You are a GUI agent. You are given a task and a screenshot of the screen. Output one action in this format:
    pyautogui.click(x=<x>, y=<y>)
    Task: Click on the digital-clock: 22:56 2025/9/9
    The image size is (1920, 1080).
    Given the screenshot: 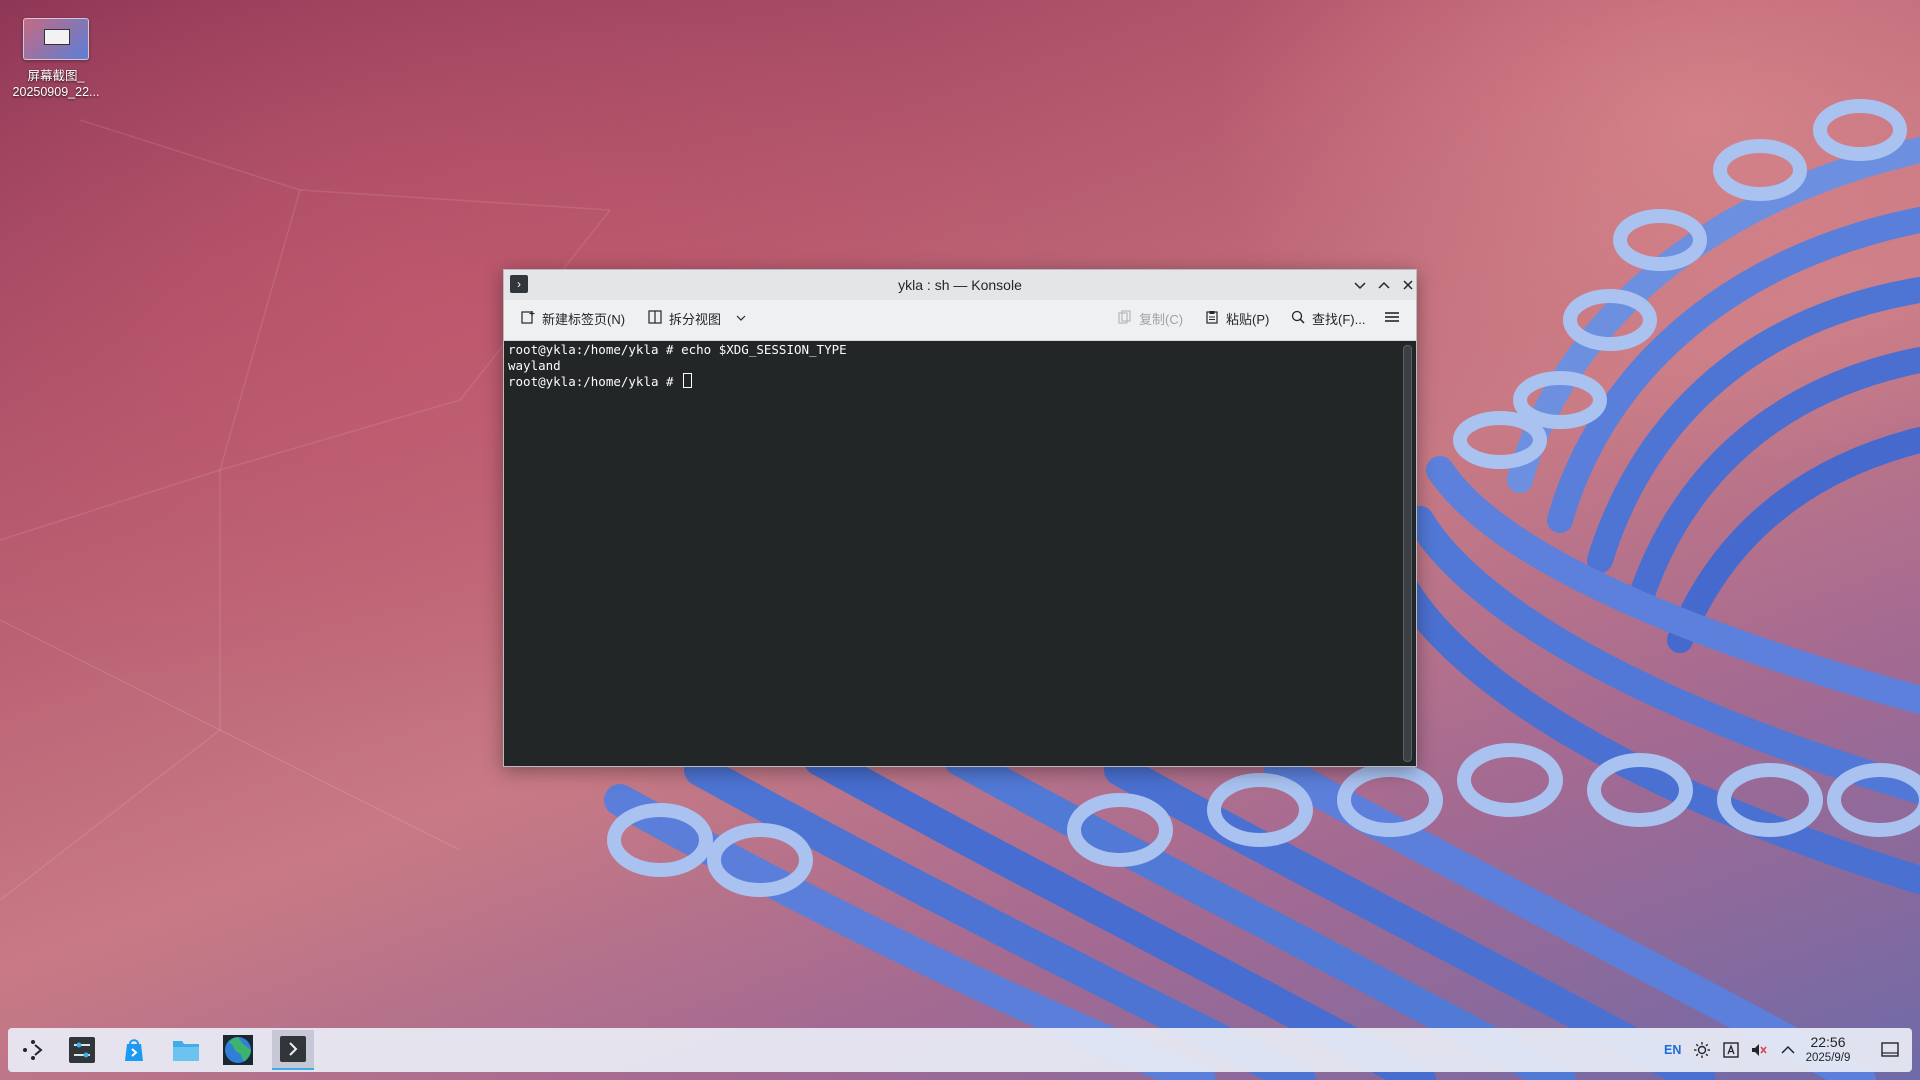 What is the action you would take?
    pyautogui.click(x=1828, y=1049)
    